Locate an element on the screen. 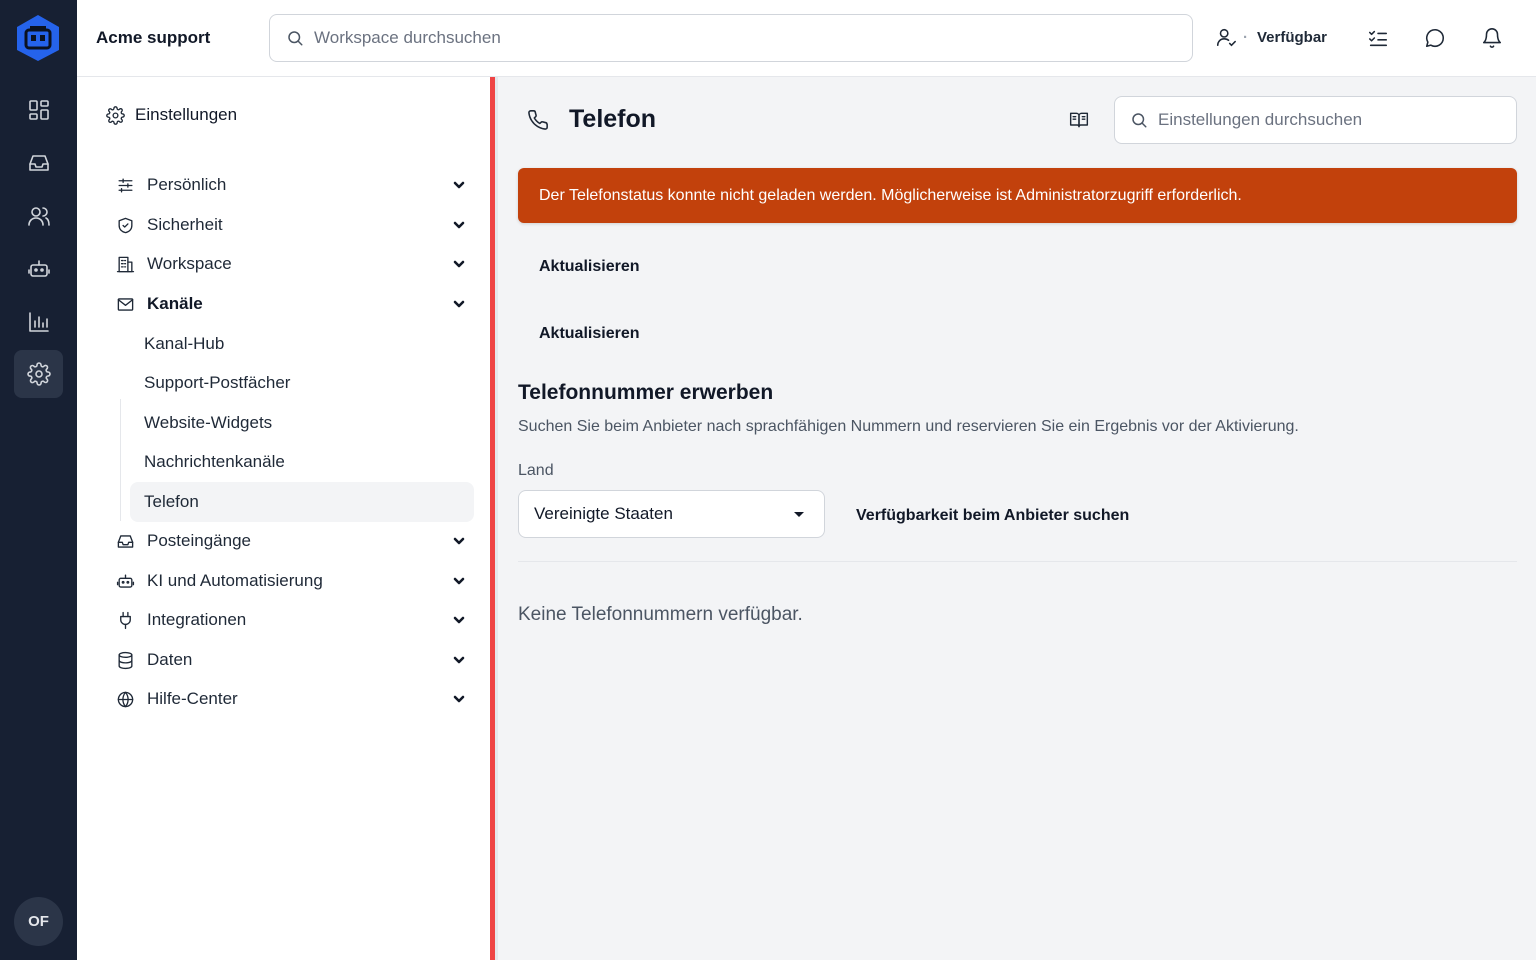 This screenshot has width=1536, height=960. search-availability-button: Verfügbarkeit beim Anbieter suchen is located at coordinates (992, 516).